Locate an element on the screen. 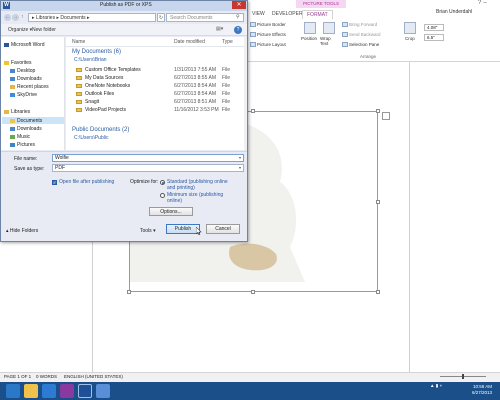 The height and width of the screenshot is (400, 500). nav-item-downloads: Downloads is located at coordinates (26, 79).